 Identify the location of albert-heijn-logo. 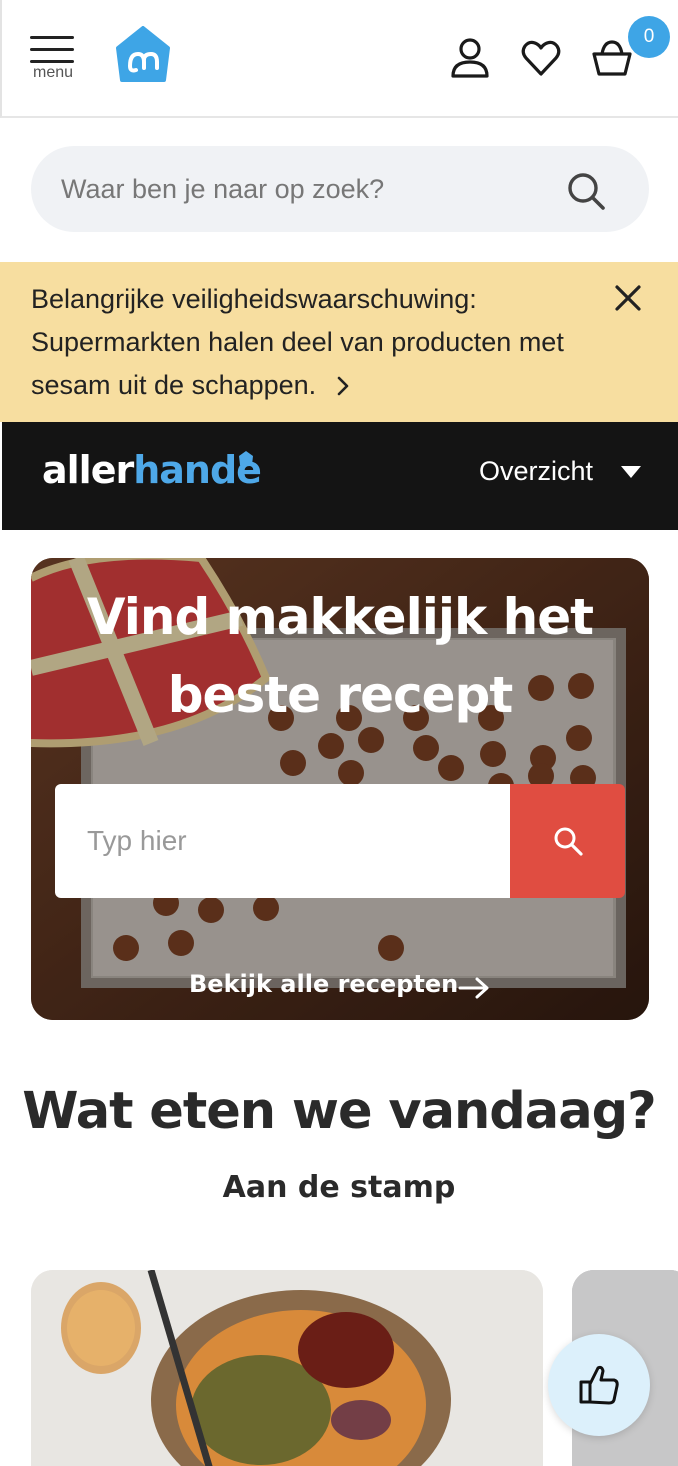
(143, 55).